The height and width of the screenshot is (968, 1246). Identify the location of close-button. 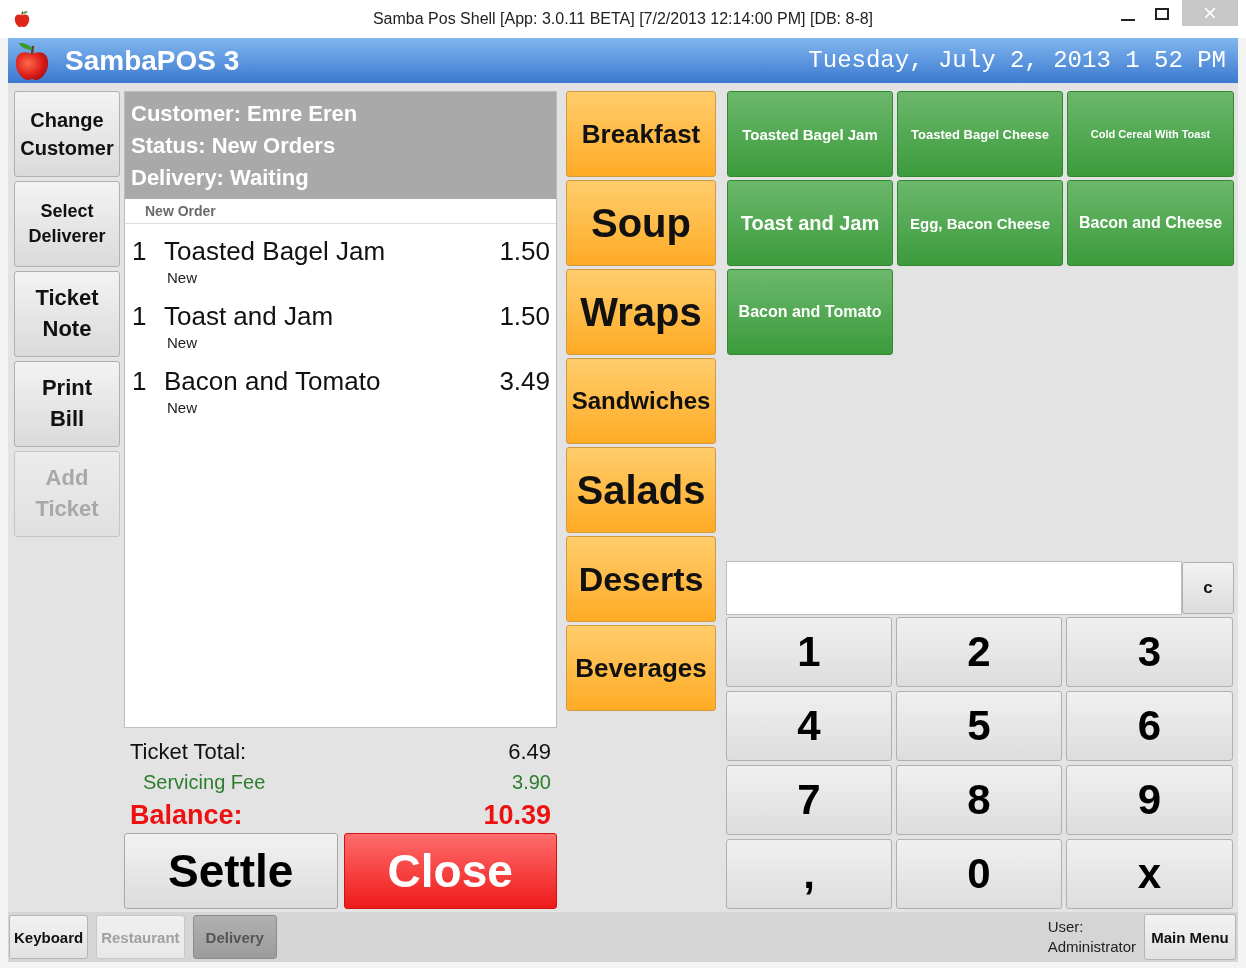
(1210, 13).